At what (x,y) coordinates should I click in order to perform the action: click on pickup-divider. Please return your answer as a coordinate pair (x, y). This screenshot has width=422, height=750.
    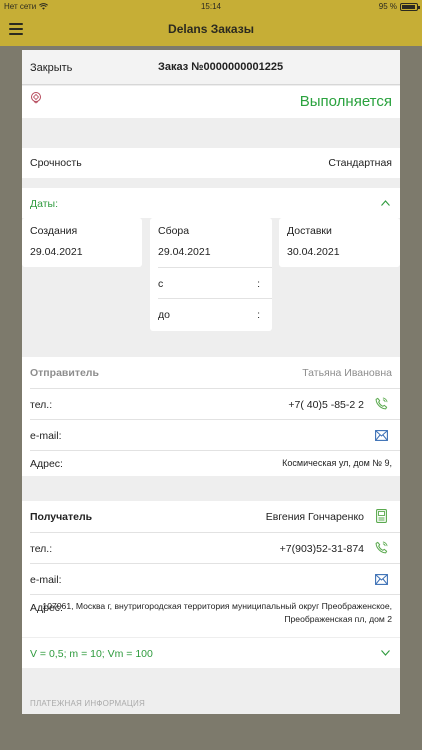
    Looking at the image, I should click on (215, 267).